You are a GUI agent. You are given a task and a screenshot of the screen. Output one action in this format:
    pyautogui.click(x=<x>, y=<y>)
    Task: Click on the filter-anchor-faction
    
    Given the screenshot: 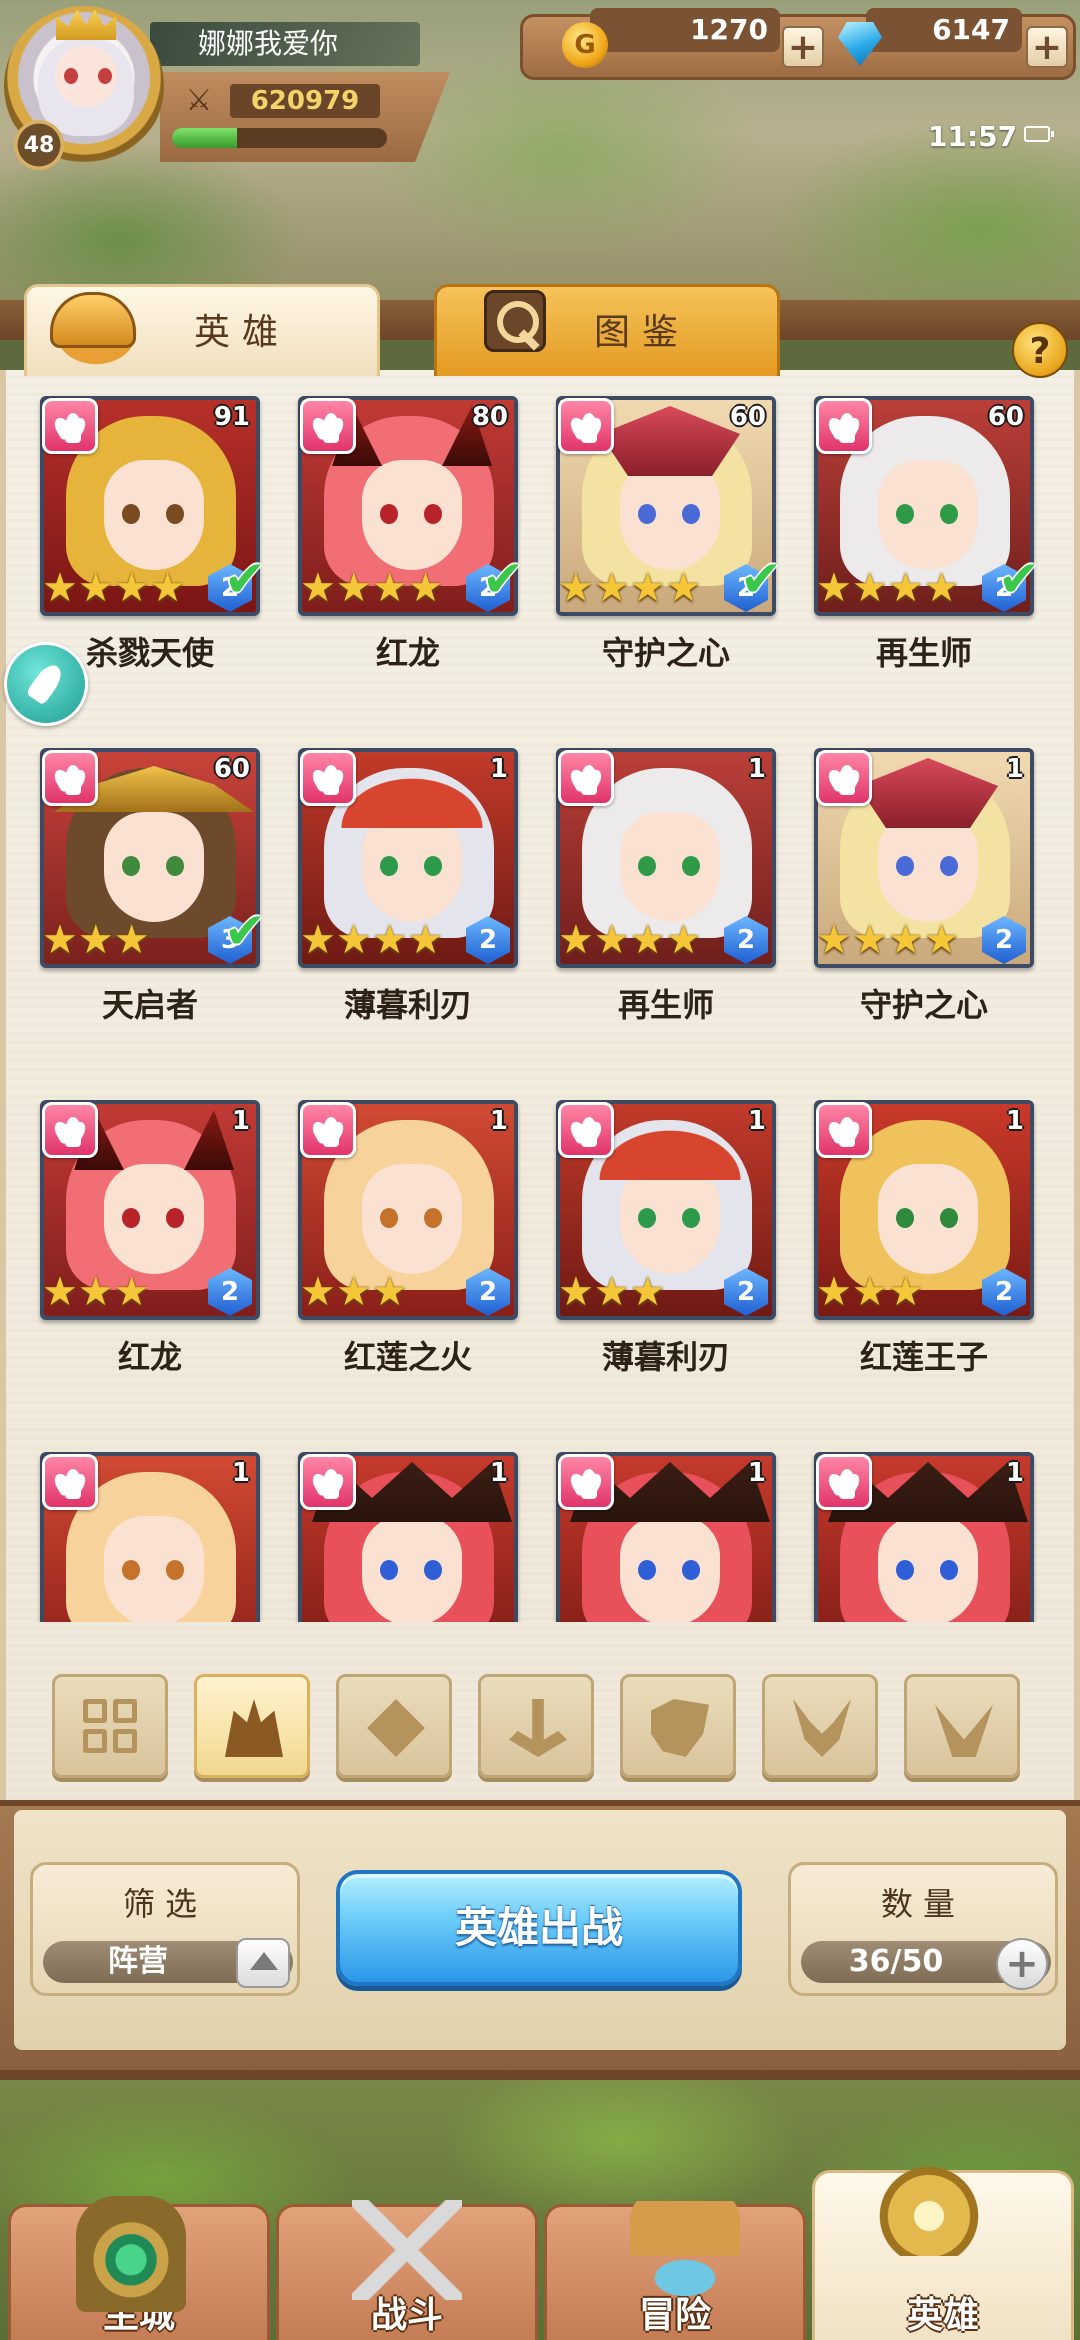 What is the action you would take?
    pyautogui.click(x=536, y=1726)
    